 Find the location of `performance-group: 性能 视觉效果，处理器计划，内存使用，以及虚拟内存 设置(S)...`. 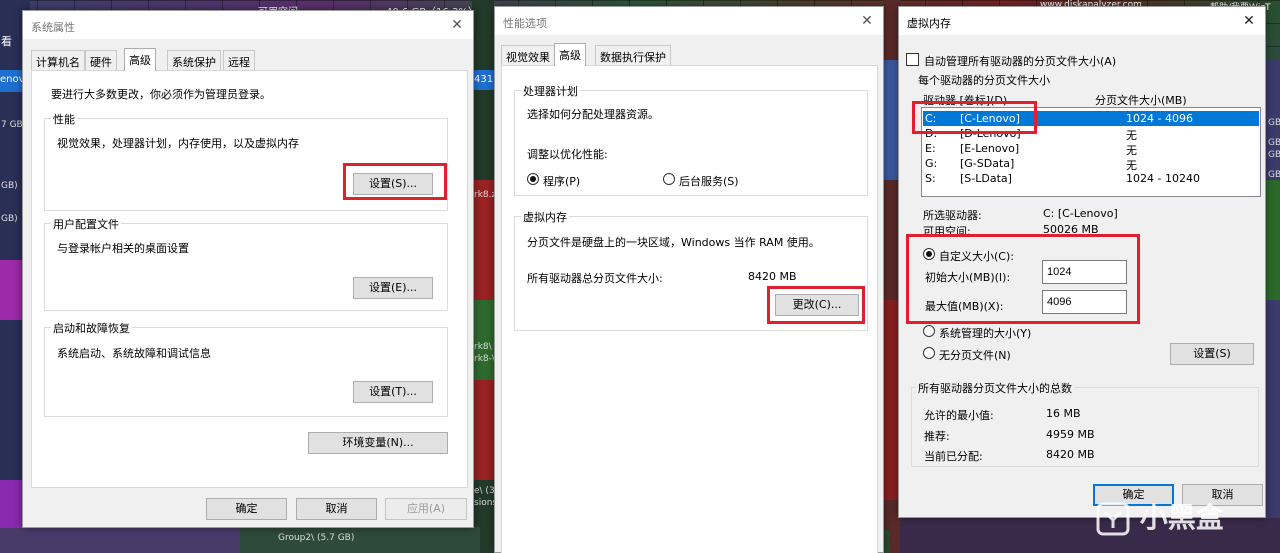

performance-group: 性能 视觉效果，处理器计划，内存使用，以及虚拟内存 设置(S)... is located at coordinates (246, 161).